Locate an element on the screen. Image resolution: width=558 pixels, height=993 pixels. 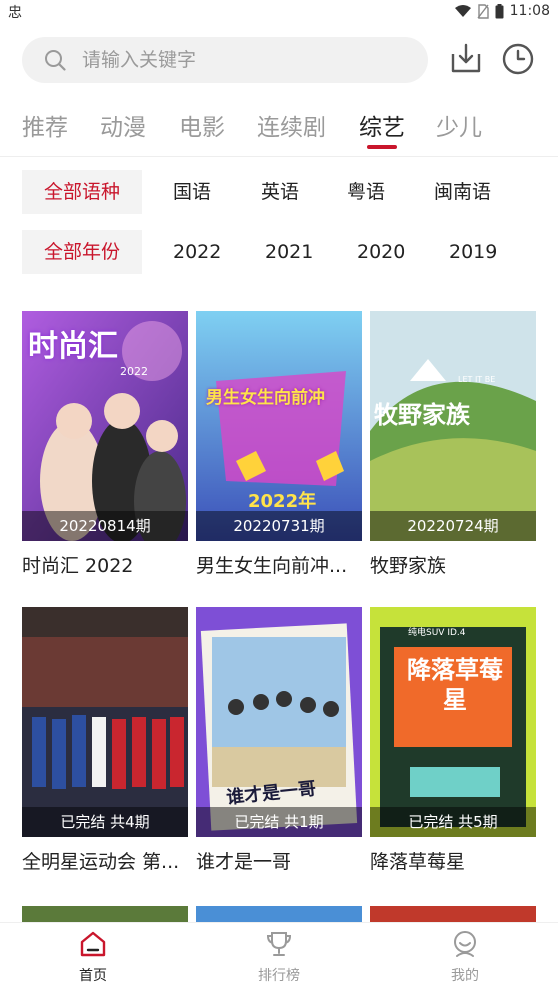
status-bar: 忠 11:08 is located at coordinates (279, 12).